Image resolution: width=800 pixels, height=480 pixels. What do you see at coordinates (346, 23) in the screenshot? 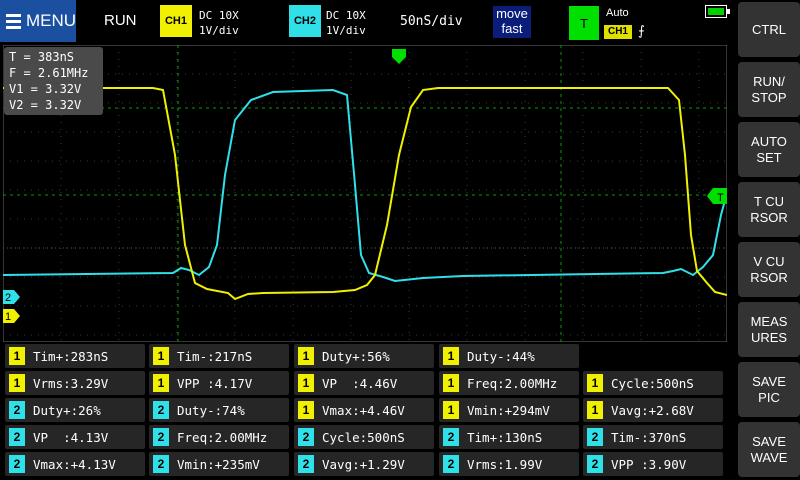
I see `ch2-settings: DC 10X 1V/div` at bounding box center [346, 23].